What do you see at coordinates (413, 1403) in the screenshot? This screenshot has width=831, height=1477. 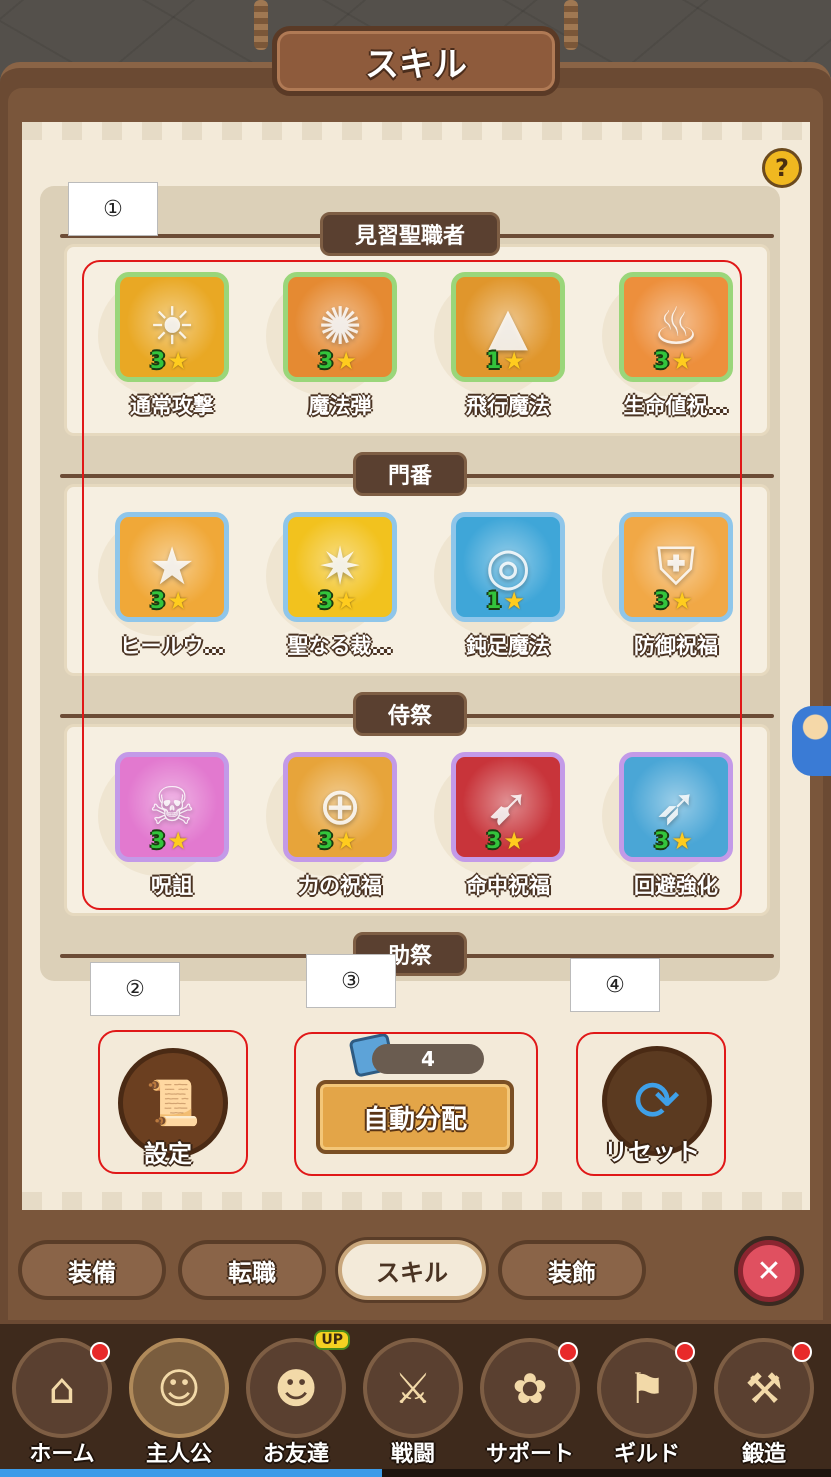 I see `nav-item: ⚔ 戦闘` at bounding box center [413, 1403].